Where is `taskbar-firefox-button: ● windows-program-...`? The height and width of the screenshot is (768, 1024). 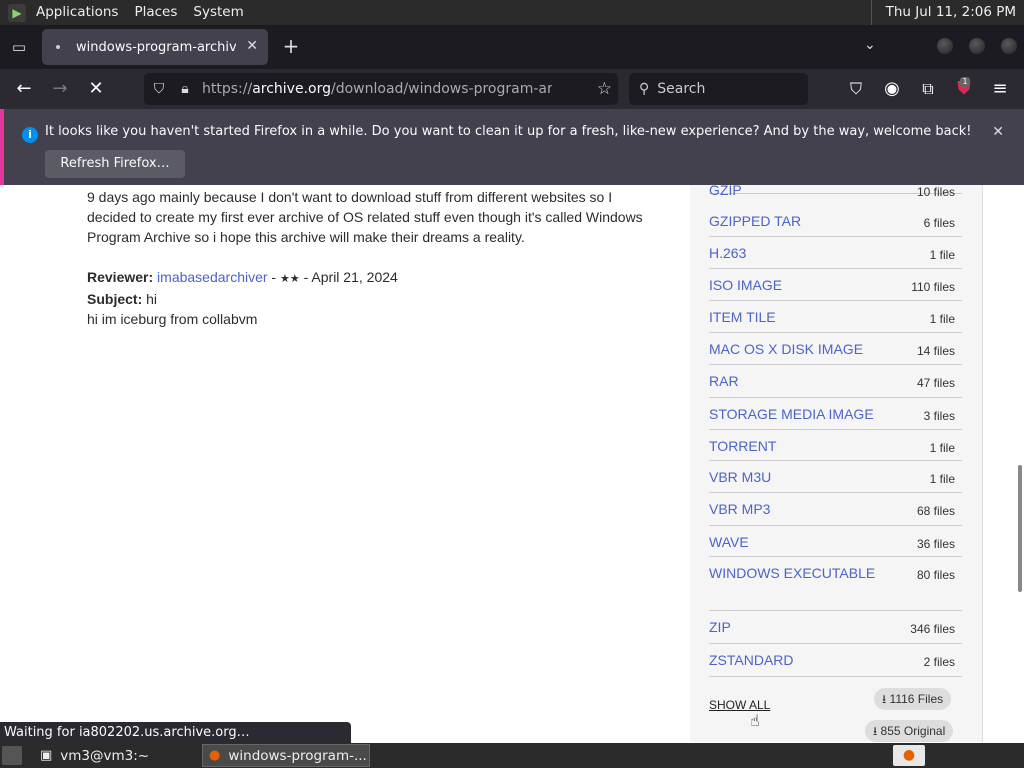
taskbar-firefox-button: ● windows-program-... is located at coordinates (286, 755).